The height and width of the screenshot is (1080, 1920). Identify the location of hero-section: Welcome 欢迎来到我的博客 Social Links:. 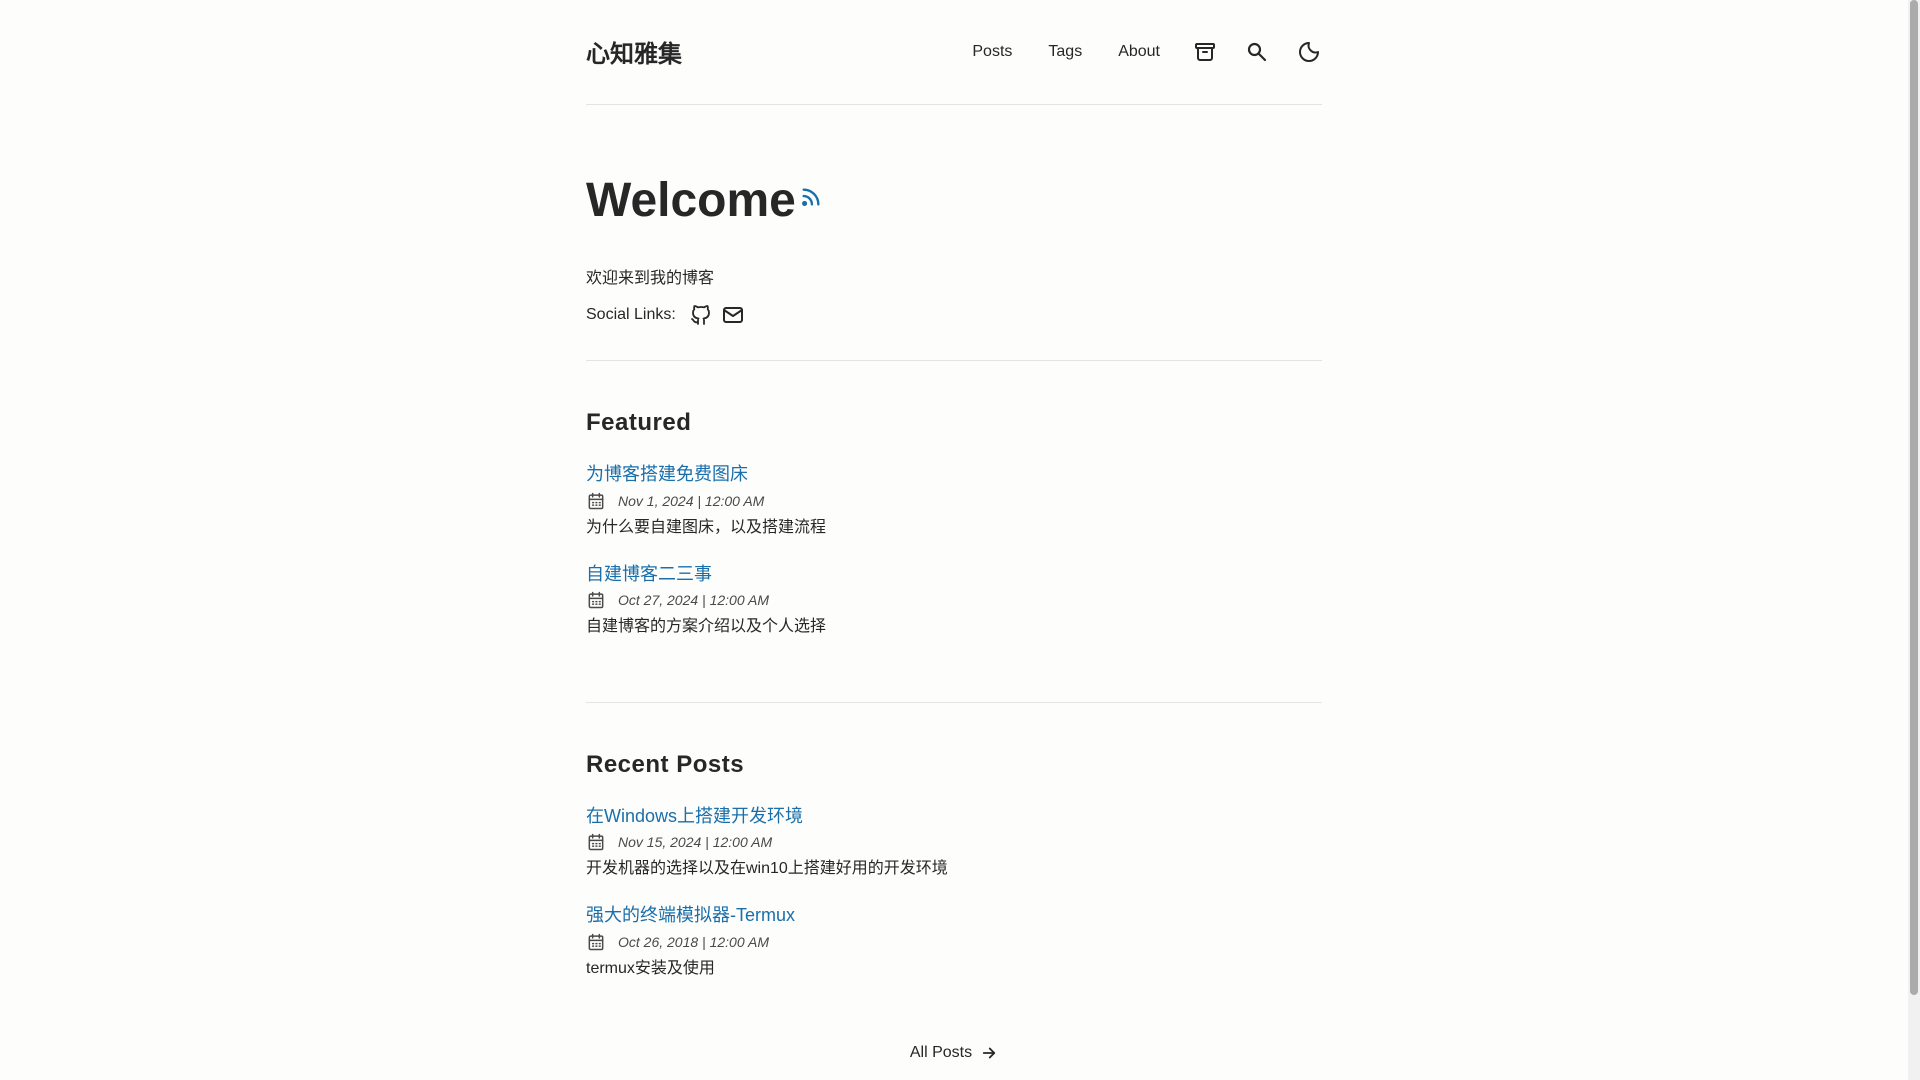
(954, 233).